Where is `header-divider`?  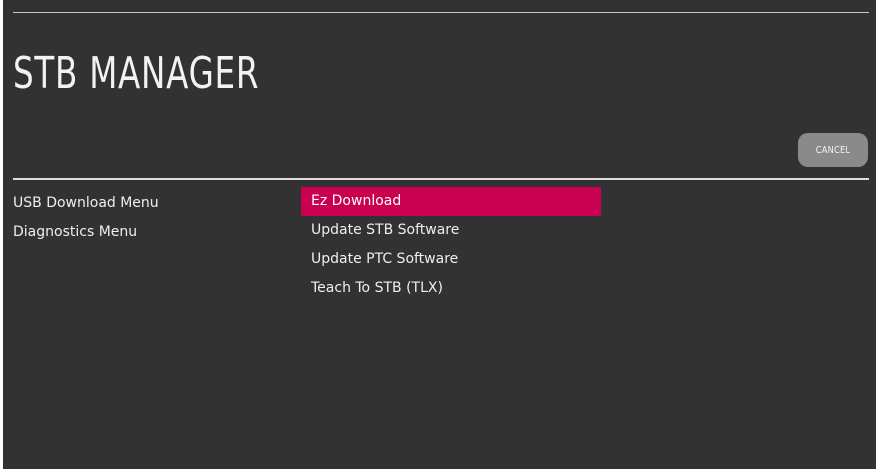
header-divider is located at coordinates (441, 179).